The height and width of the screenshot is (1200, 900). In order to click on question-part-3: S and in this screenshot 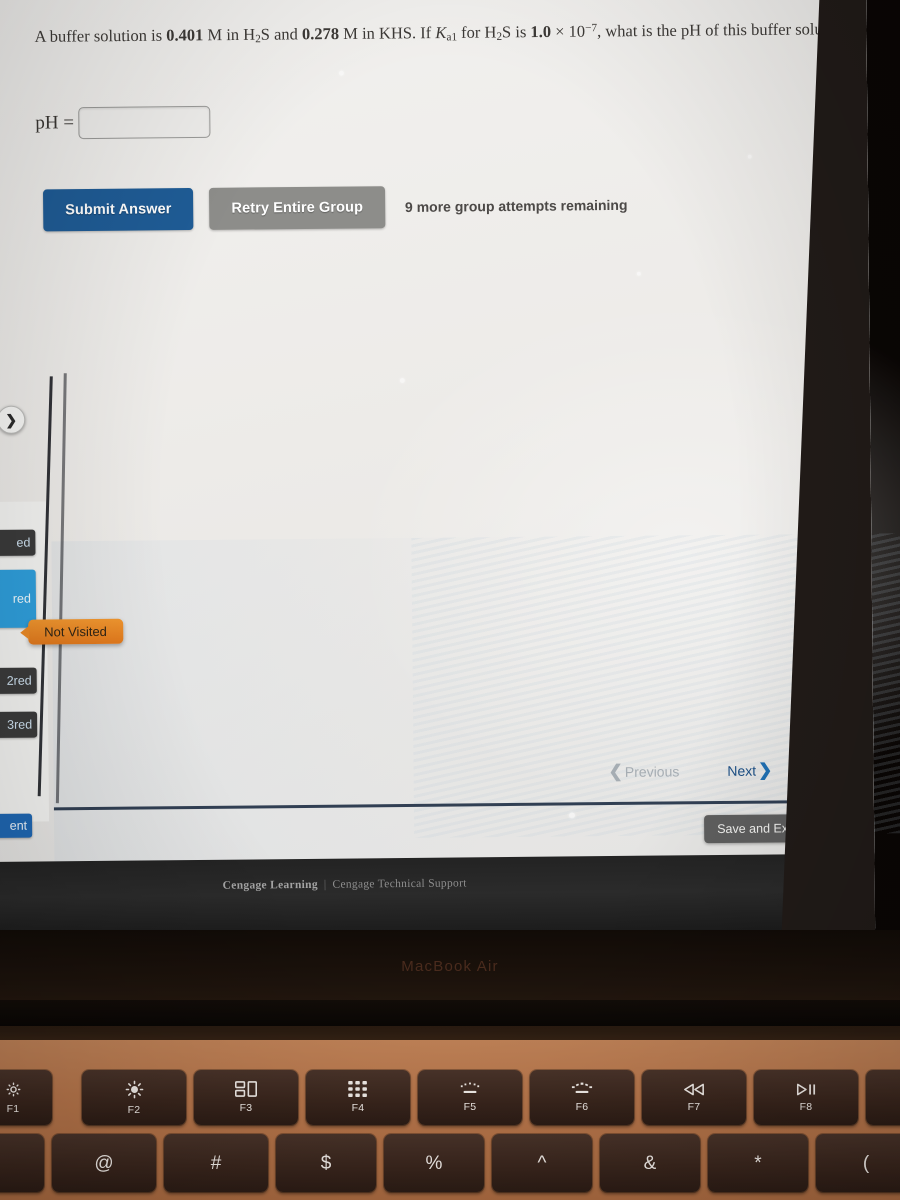, I will do `click(281, 34)`.